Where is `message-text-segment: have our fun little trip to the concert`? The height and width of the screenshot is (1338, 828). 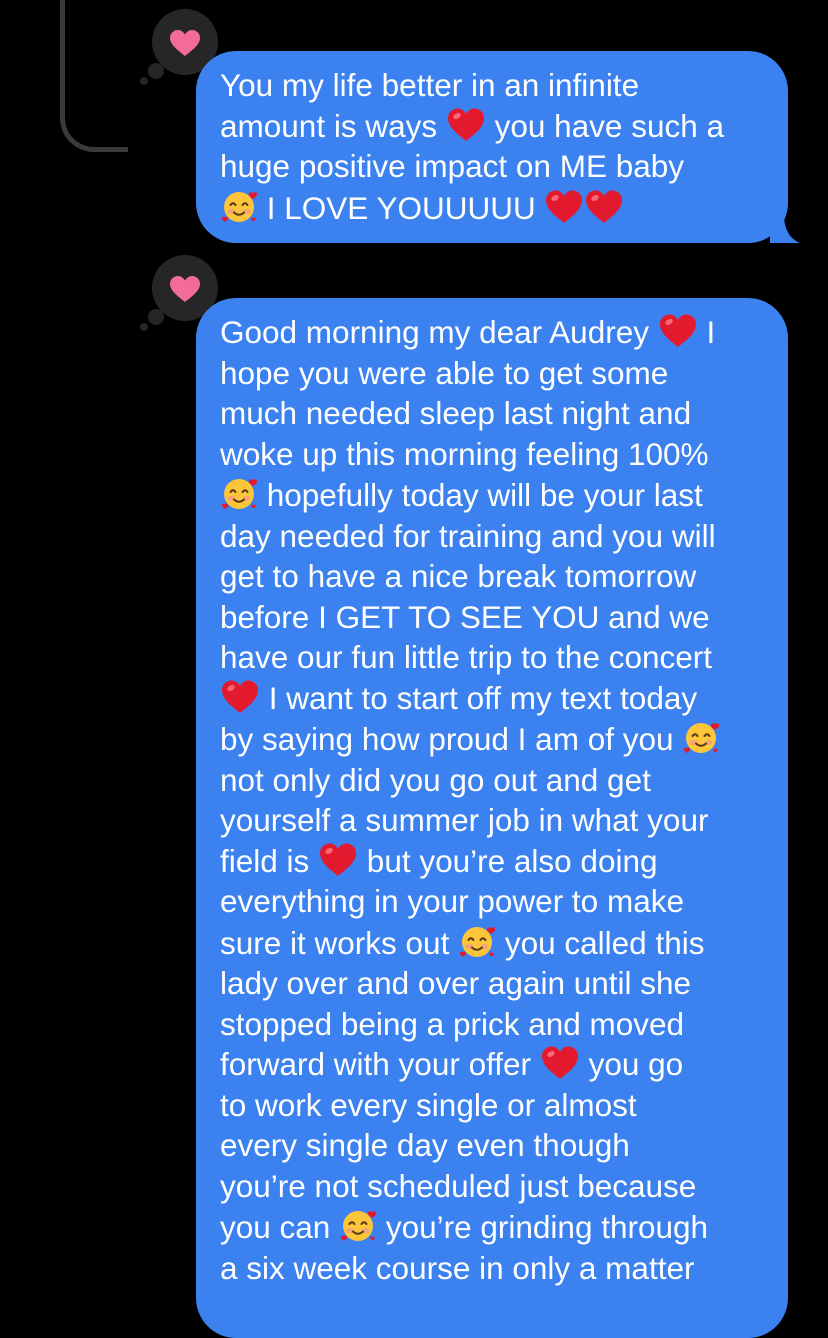 message-text-segment: have our fun little trip to the concert is located at coordinates (466, 657).